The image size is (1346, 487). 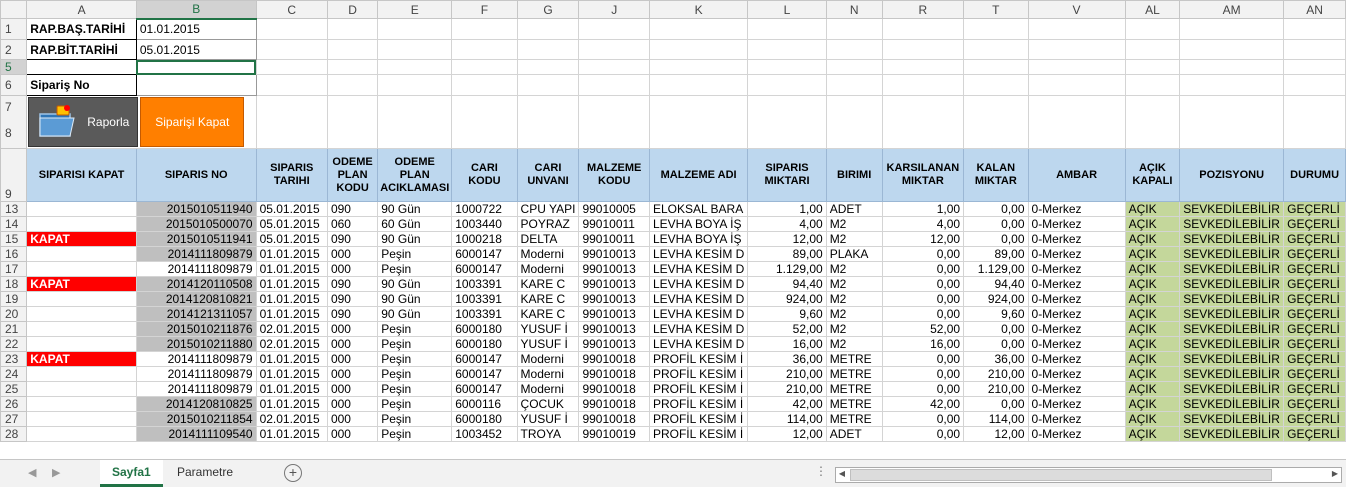 What do you see at coordinates (821, 471) in the screenshot?
I see `more-options-icon: ⋮` at bounding box center [821, 471].